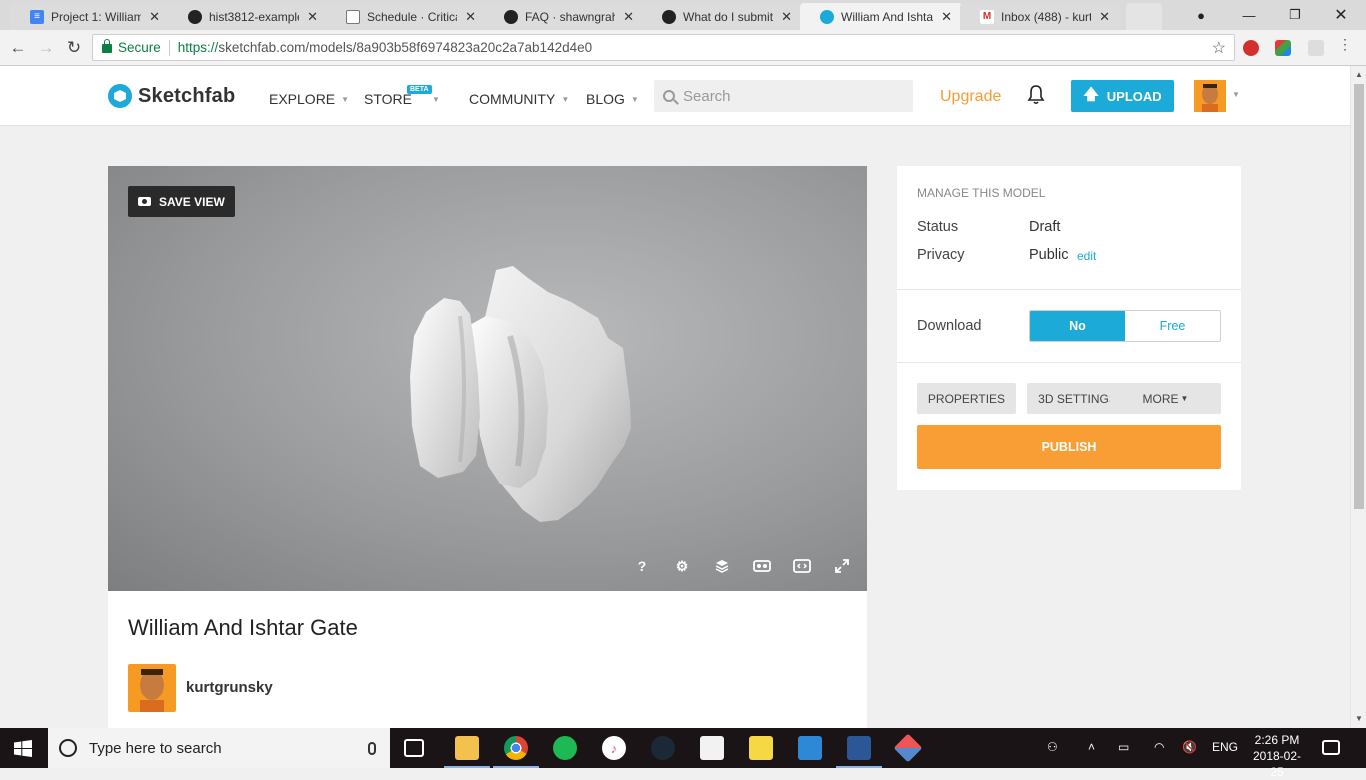 The image size is (1366, 780). Describe the element at coordinates (90, 16) in the screenshot. I see `tab-project-1: ≡ Project 1: William ✕` at that location.